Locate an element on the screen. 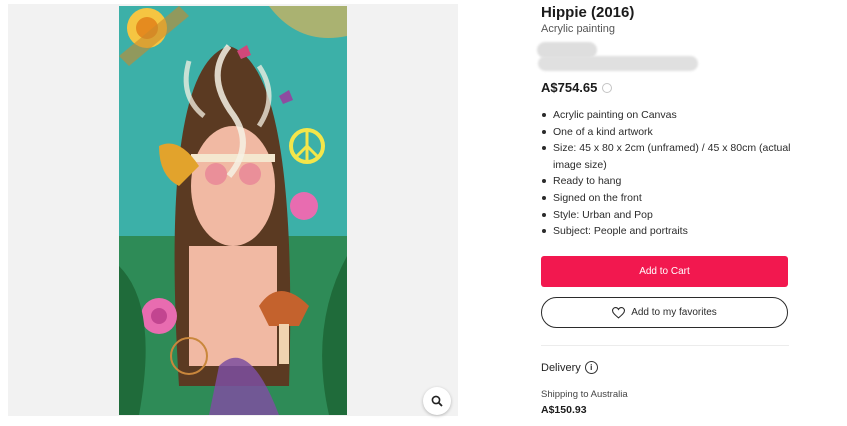 The image size is (847, 426). section-divider is located at coordinates (665, 345).